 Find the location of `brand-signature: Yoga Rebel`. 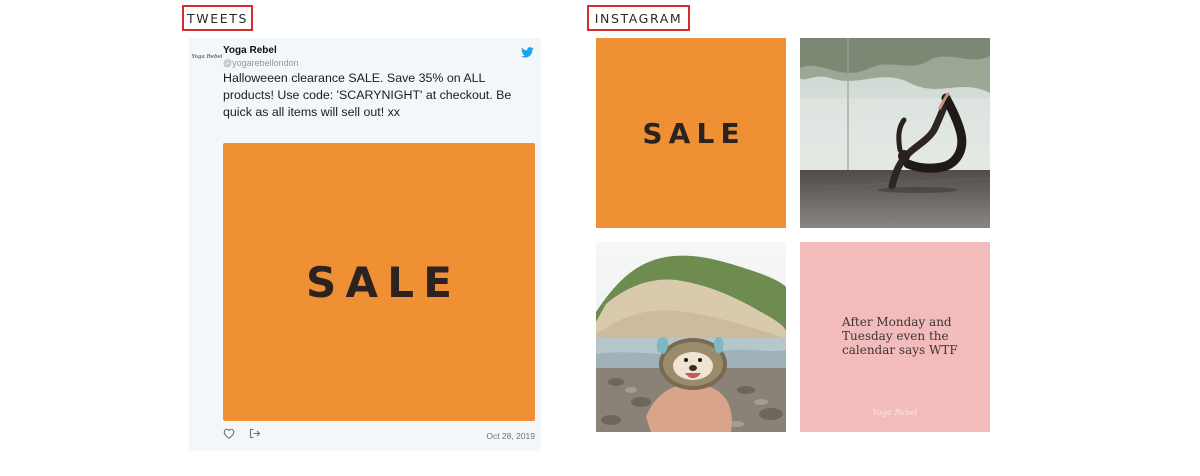

brand-signature: Yoga Rebel is located at coordinates (895, 412).